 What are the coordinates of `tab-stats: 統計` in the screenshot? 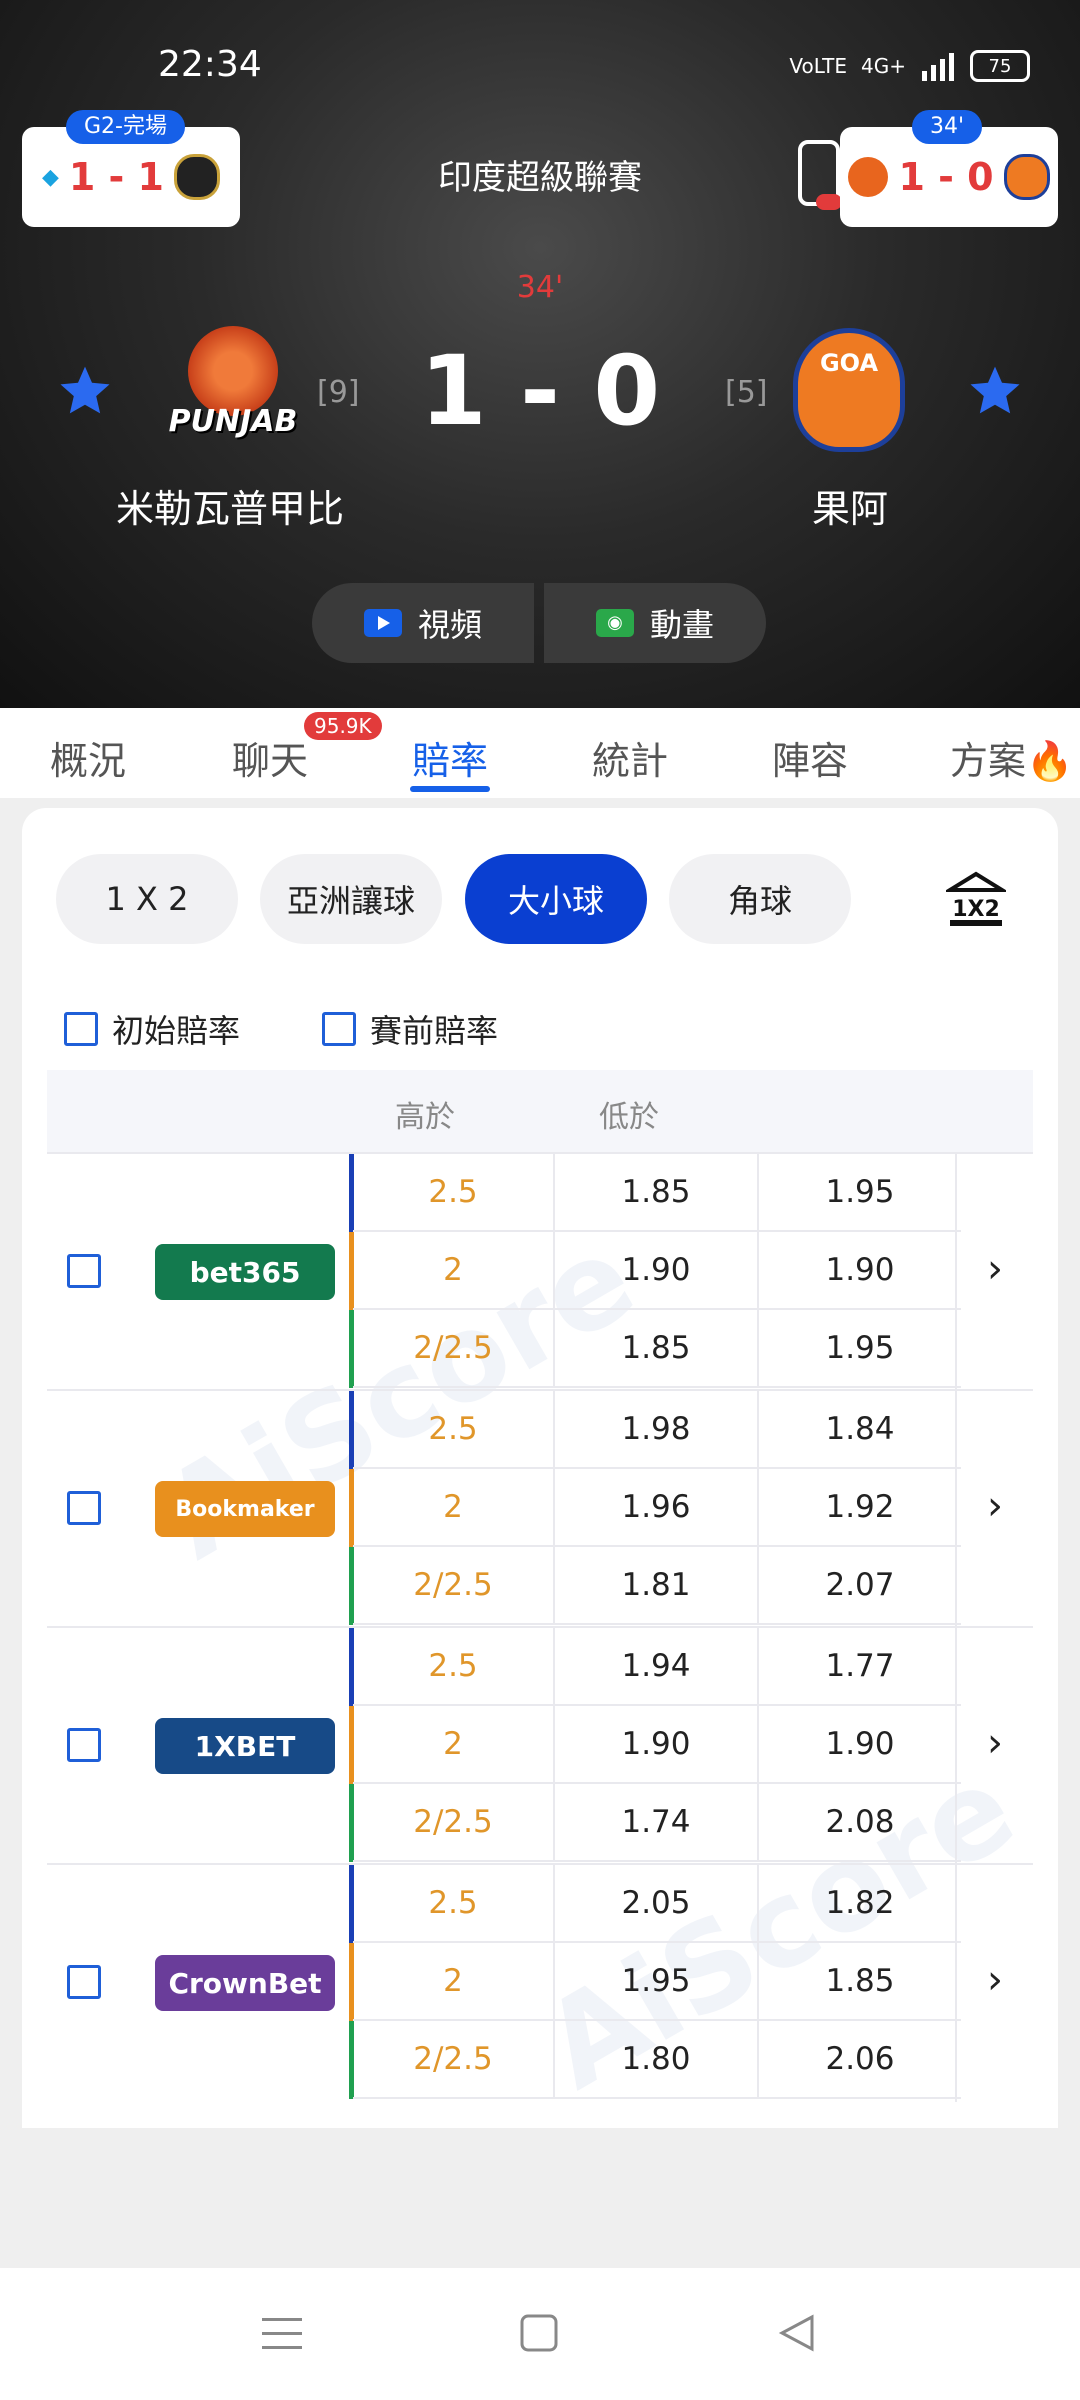 It's located at (630, 757).